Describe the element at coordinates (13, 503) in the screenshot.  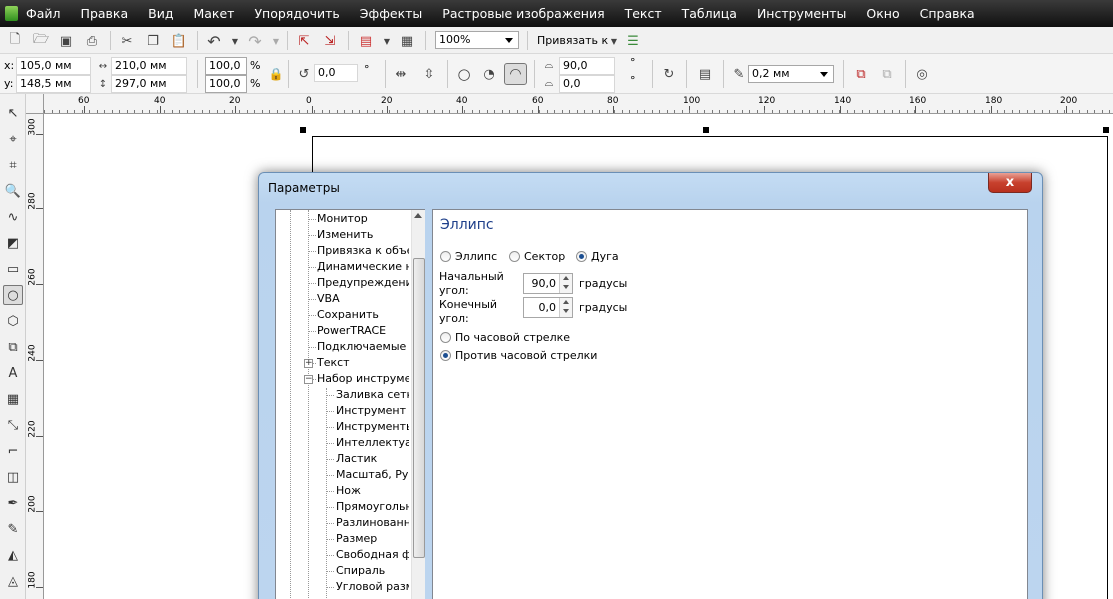
I see `eyedropper-tool-icon: ✒` at that location.